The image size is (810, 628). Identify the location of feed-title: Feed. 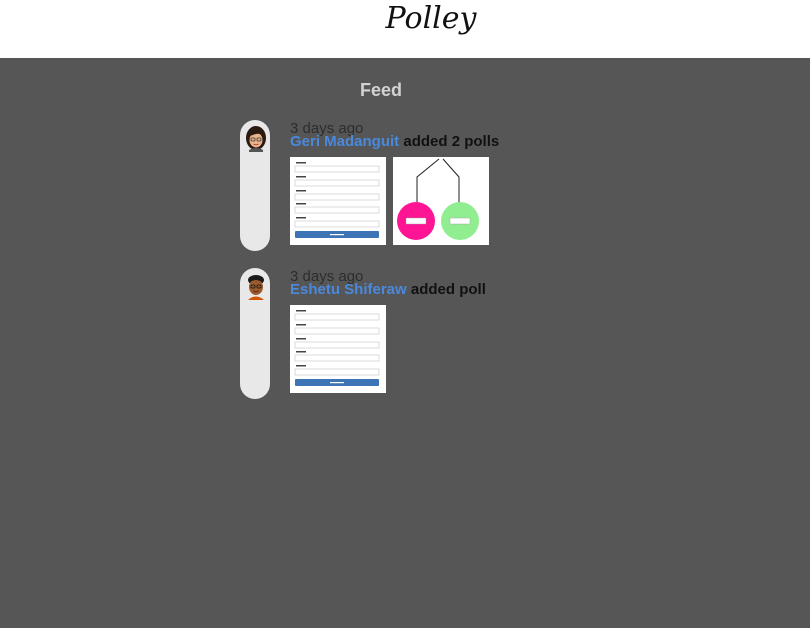
(380, 90).